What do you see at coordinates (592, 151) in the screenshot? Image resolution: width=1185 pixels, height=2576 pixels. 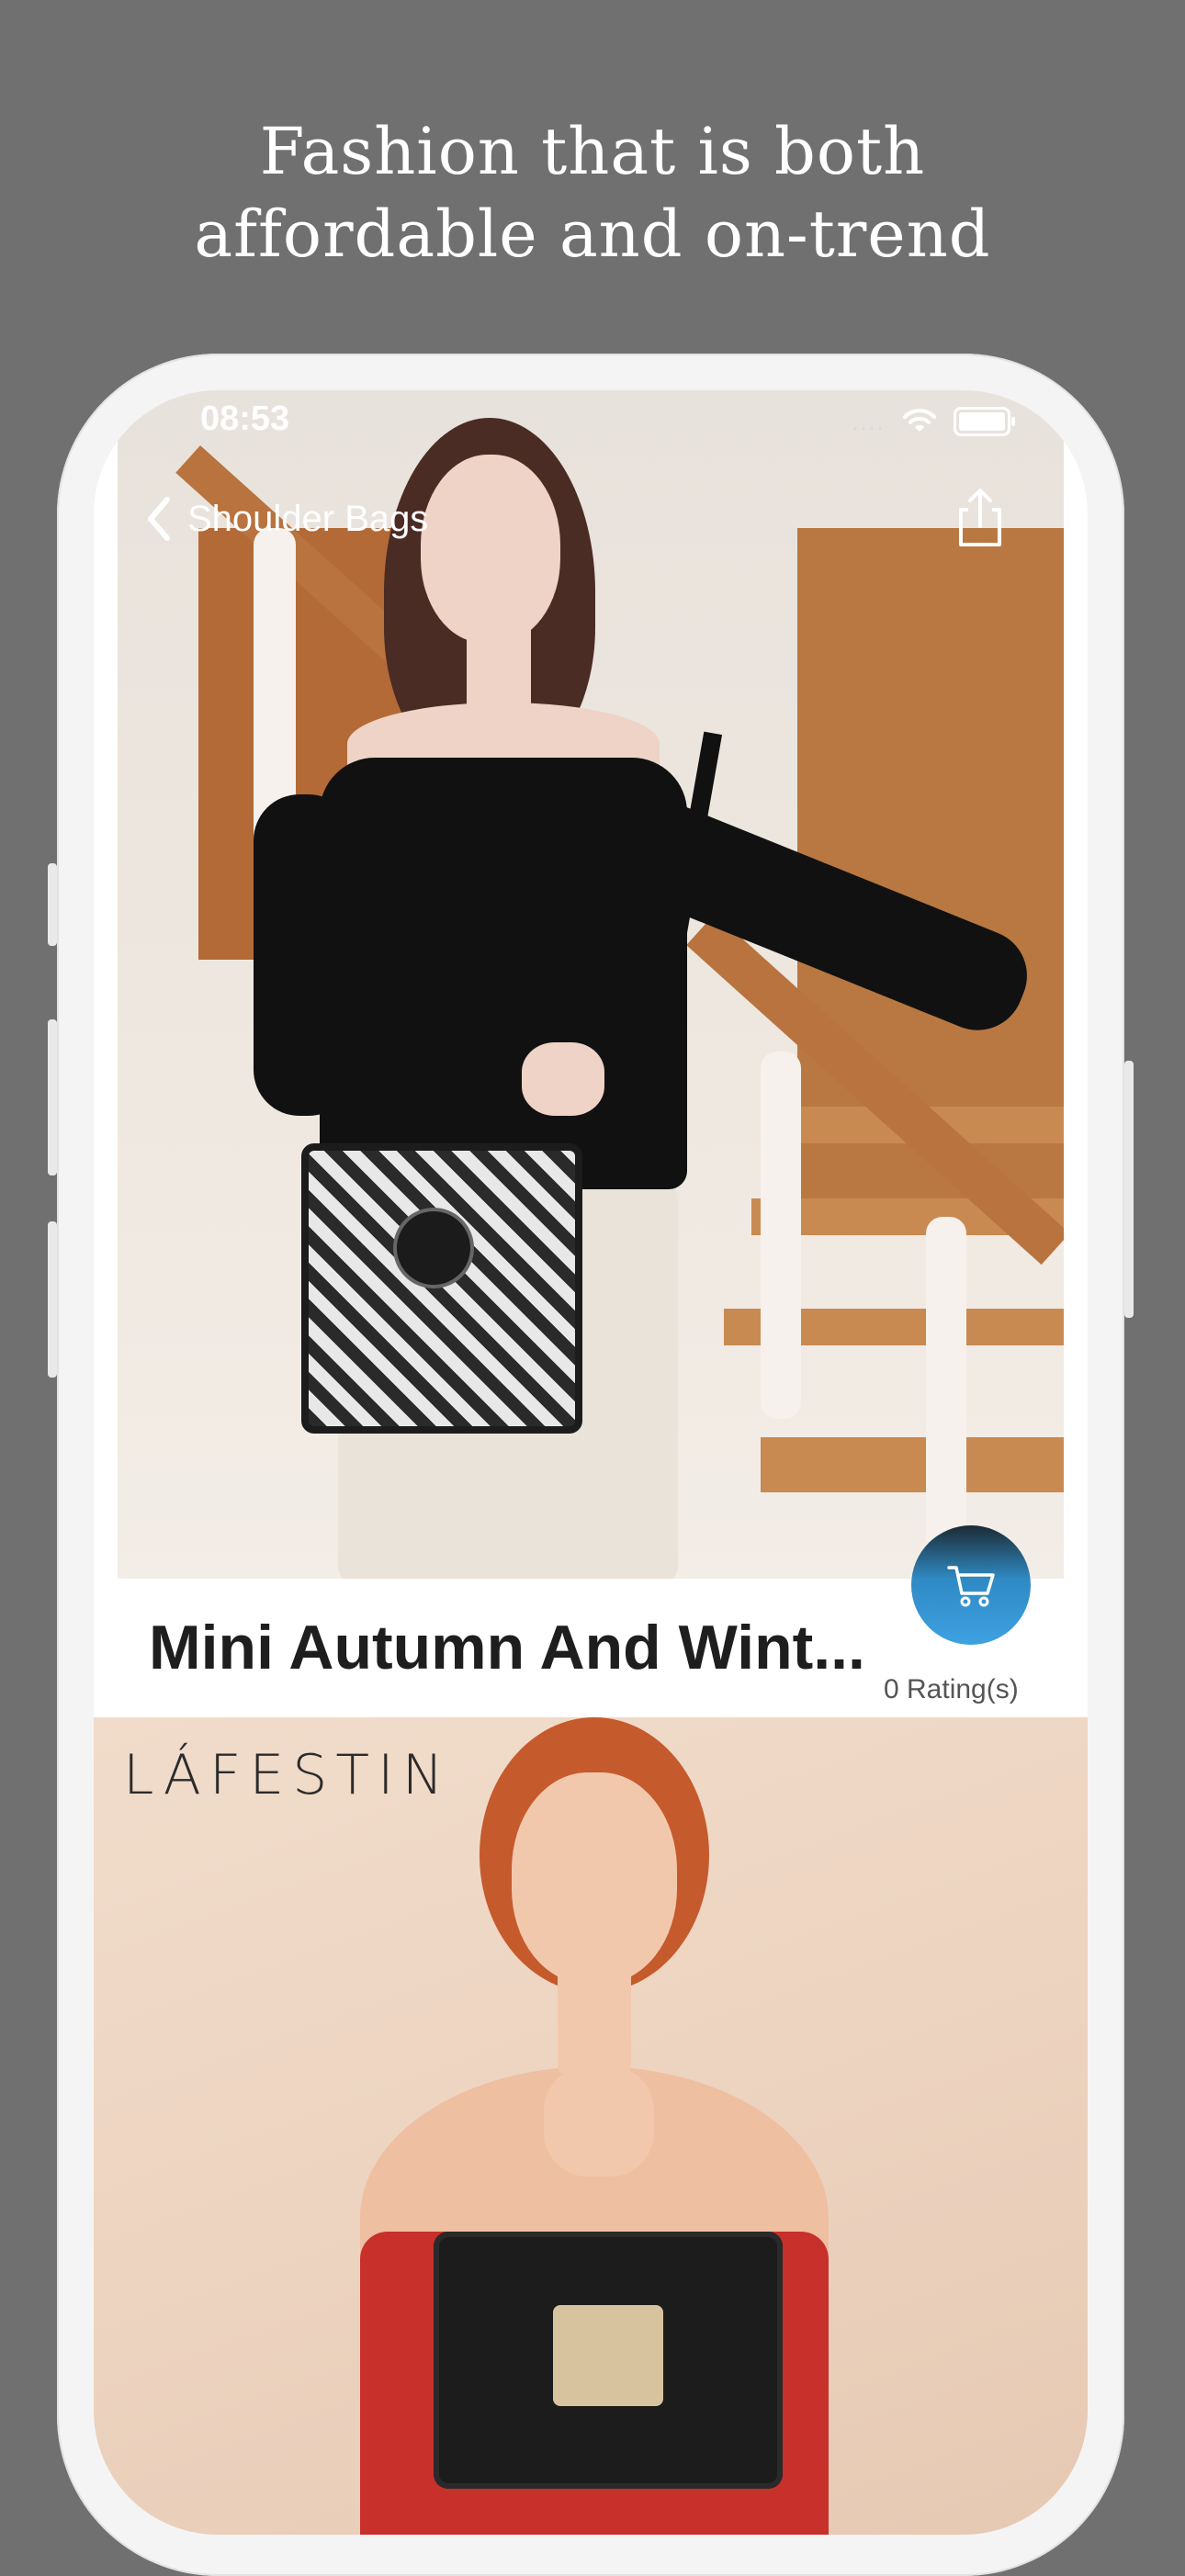 I see `promo-headline-line1: Fashion that is both` at bounding box center [592, 151].